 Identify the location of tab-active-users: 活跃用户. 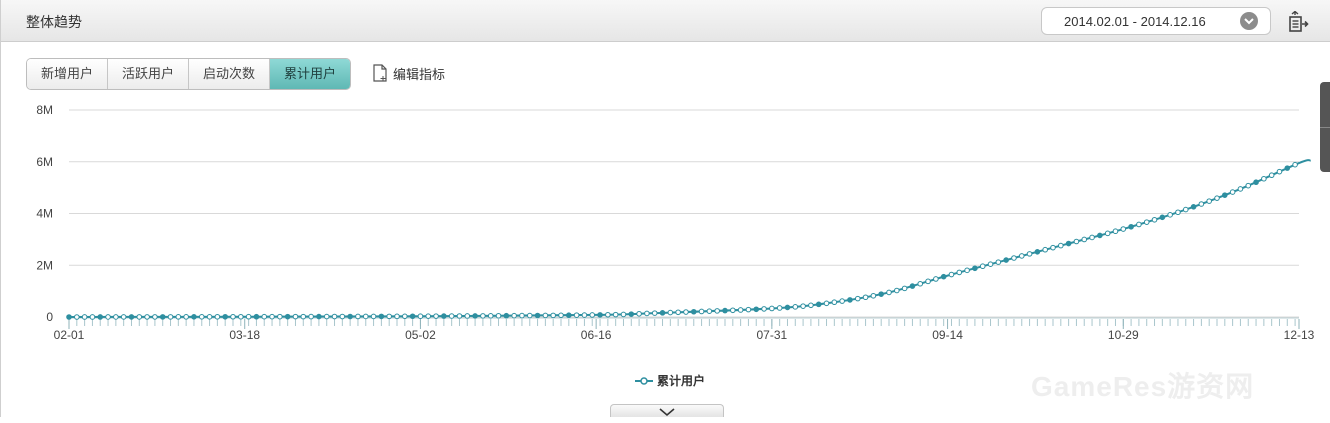
(149, 74).